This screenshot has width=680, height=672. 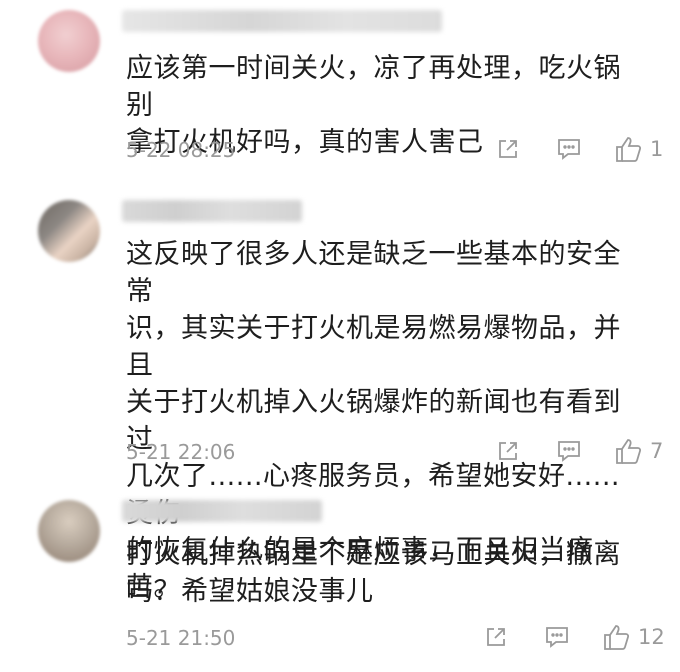 I want to click on like-button: 1, so click(x=638, y=149).